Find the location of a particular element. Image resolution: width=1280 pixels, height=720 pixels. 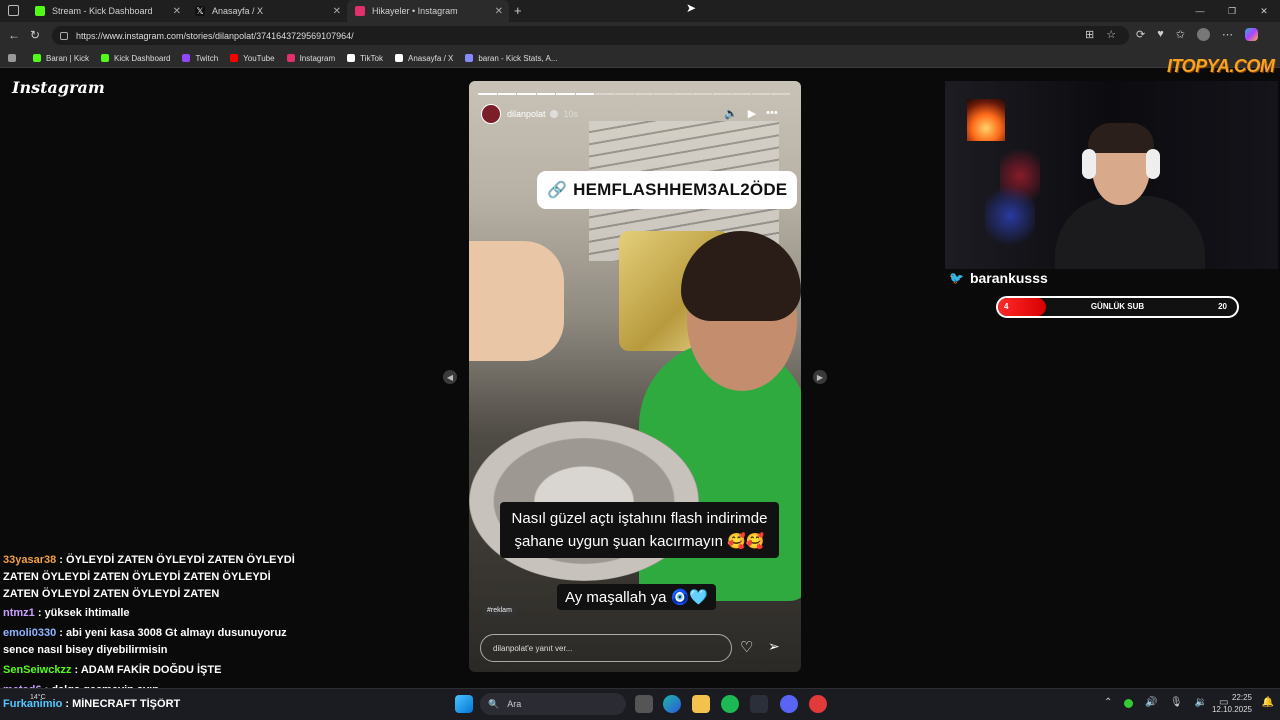

volume-icon: 🔉 is located at coordinates (1201, 702).